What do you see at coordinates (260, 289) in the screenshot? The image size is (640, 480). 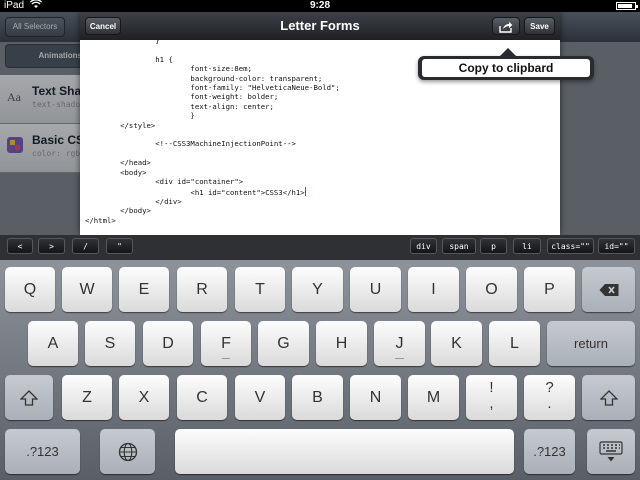 I see `key-t: T` at bounding box center [260, 289].